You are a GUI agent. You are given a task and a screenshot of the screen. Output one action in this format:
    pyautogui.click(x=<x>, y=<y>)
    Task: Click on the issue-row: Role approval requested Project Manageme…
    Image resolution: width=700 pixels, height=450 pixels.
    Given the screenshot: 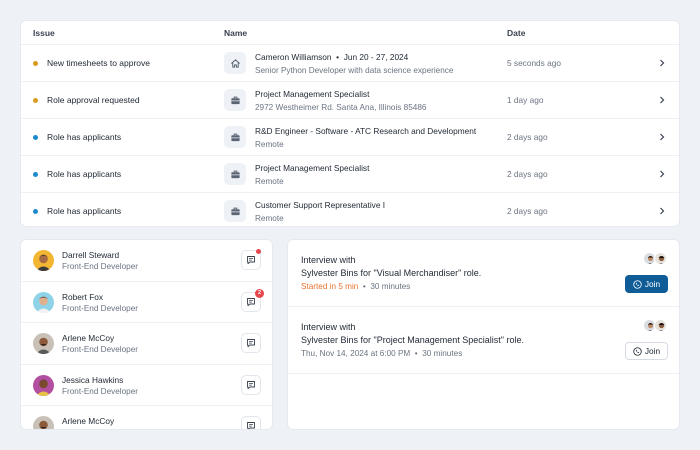 What is the action you would take?
    pyautogui.click(x=350, y=100)
    